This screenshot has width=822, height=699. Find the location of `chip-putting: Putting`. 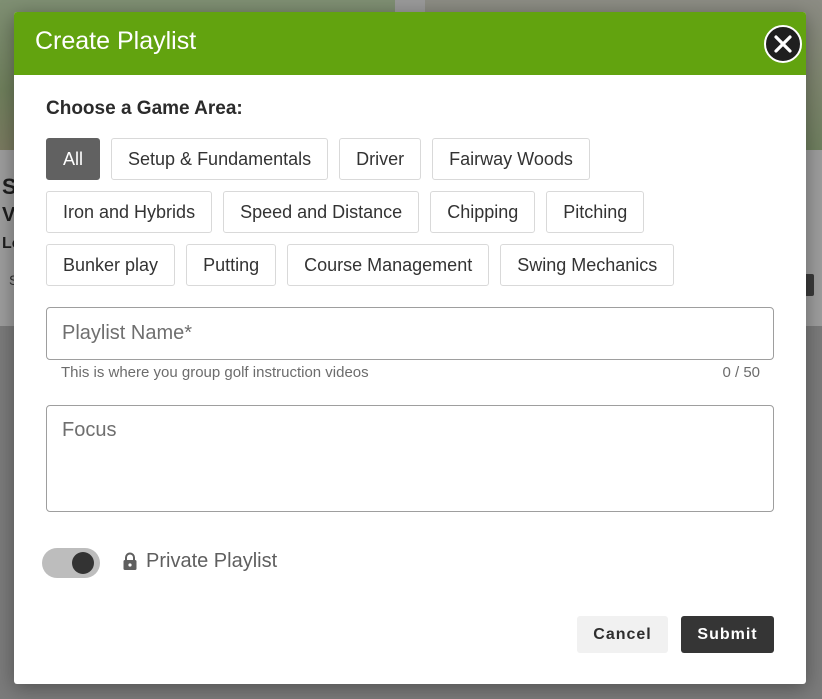

chip-putting: Putting is located at coordinates (231, 265).